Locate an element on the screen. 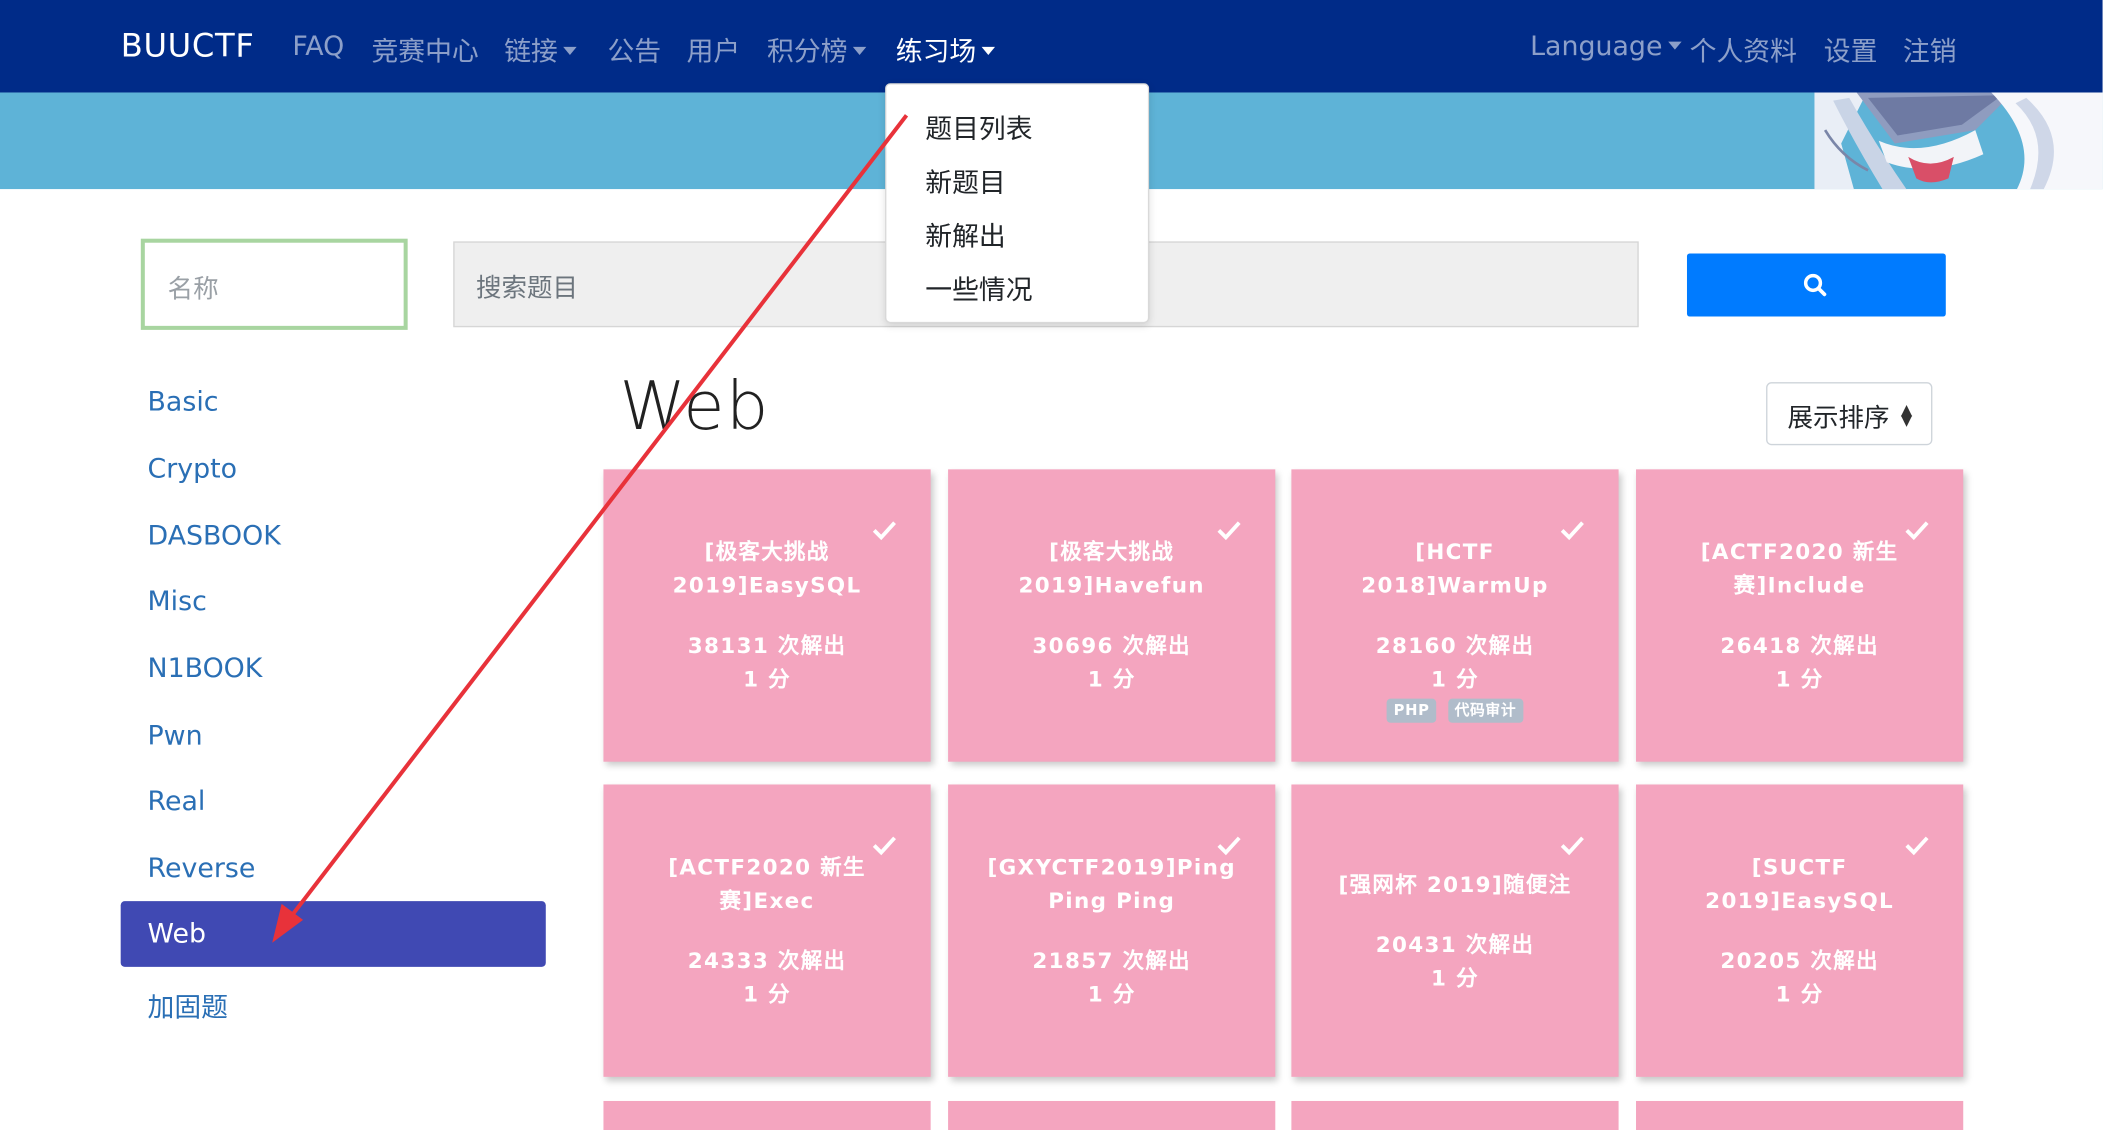 The height and width of the screenshot is (1130, 2103). category-reverse: Reverse is located at coordinates (202, 868).